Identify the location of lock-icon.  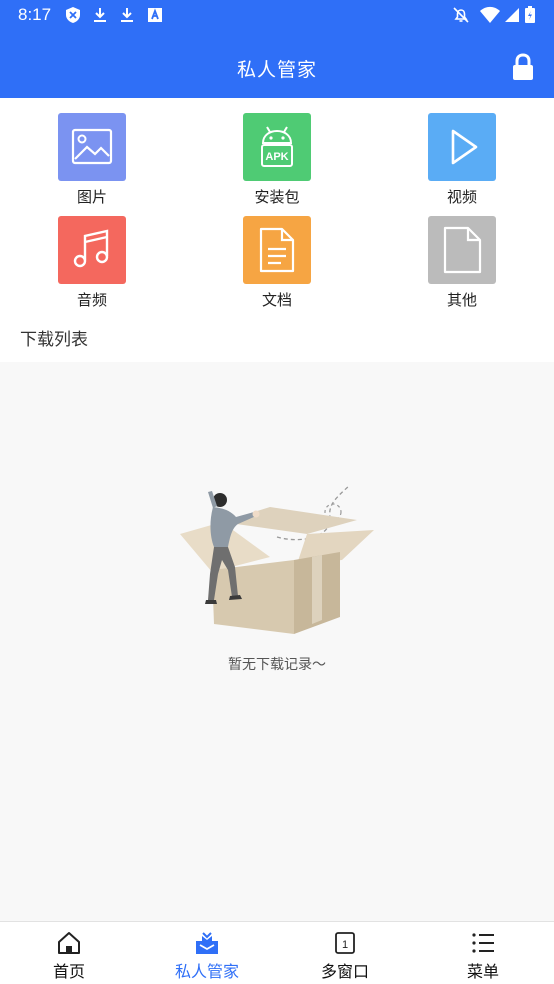
(523, 67).